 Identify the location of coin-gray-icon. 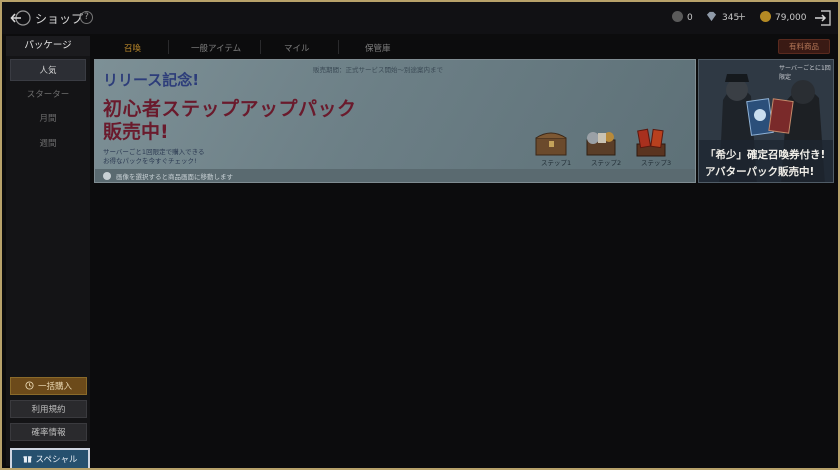
(677, 16).